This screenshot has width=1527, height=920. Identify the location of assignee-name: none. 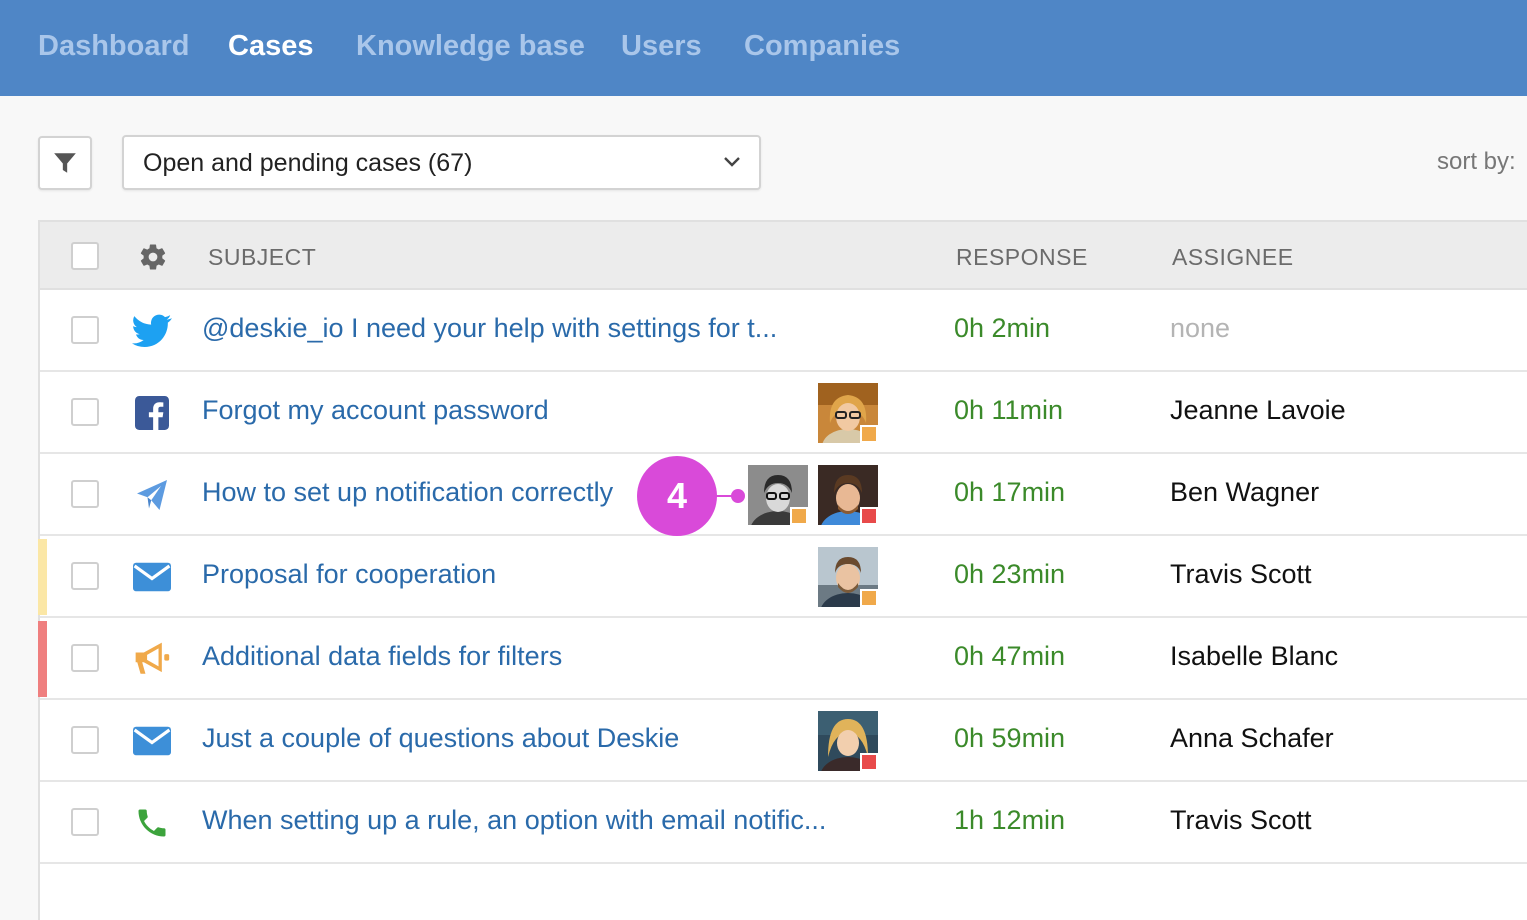
(1200, 328).